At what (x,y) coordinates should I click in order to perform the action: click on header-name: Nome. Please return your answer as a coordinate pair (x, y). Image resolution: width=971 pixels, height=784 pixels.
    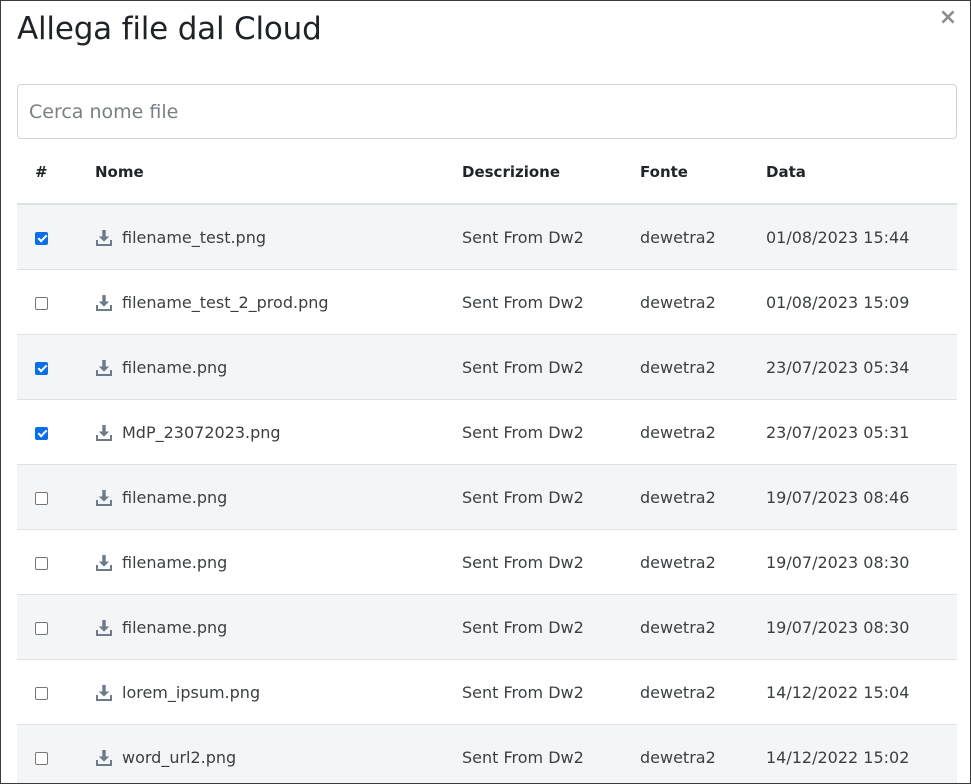
    Looking at the image, I should click on (278, 173).